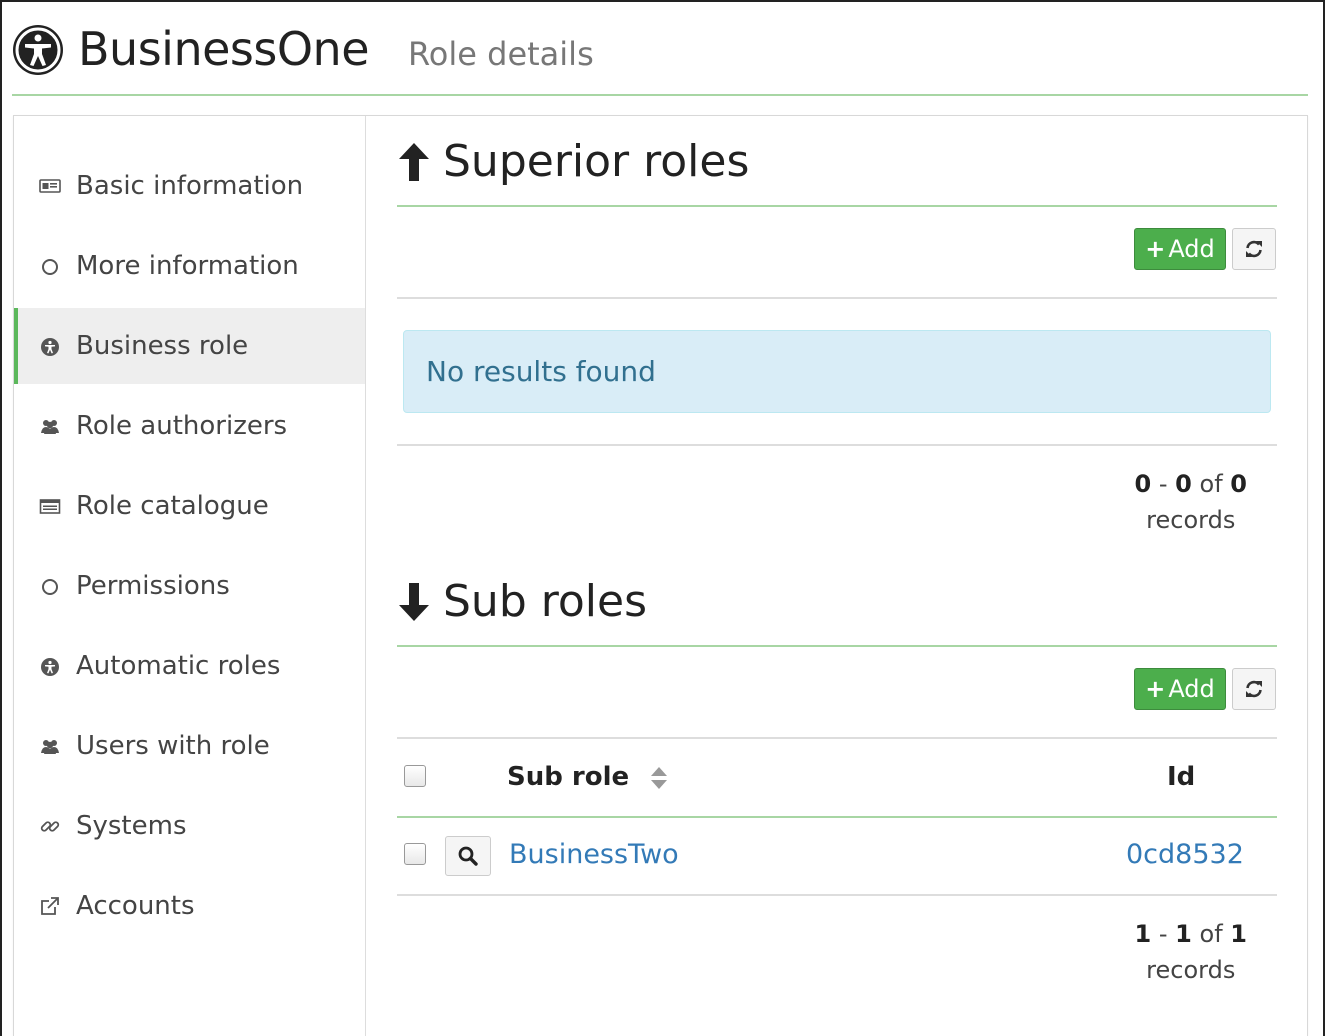 This screenshot has height=1036, width=1325. Describe the element at coordinates (50, 906) in the screenshot. I see `external-link-icon` at that location.